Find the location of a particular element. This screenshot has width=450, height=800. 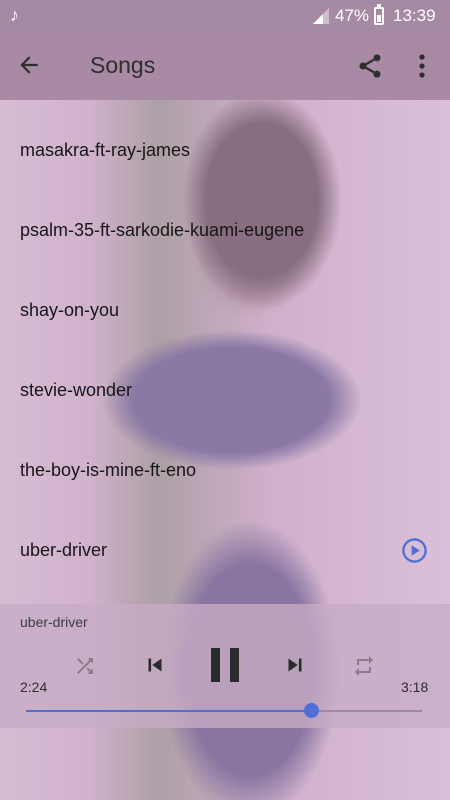

pause-icon is located at coordinates (225, 665).